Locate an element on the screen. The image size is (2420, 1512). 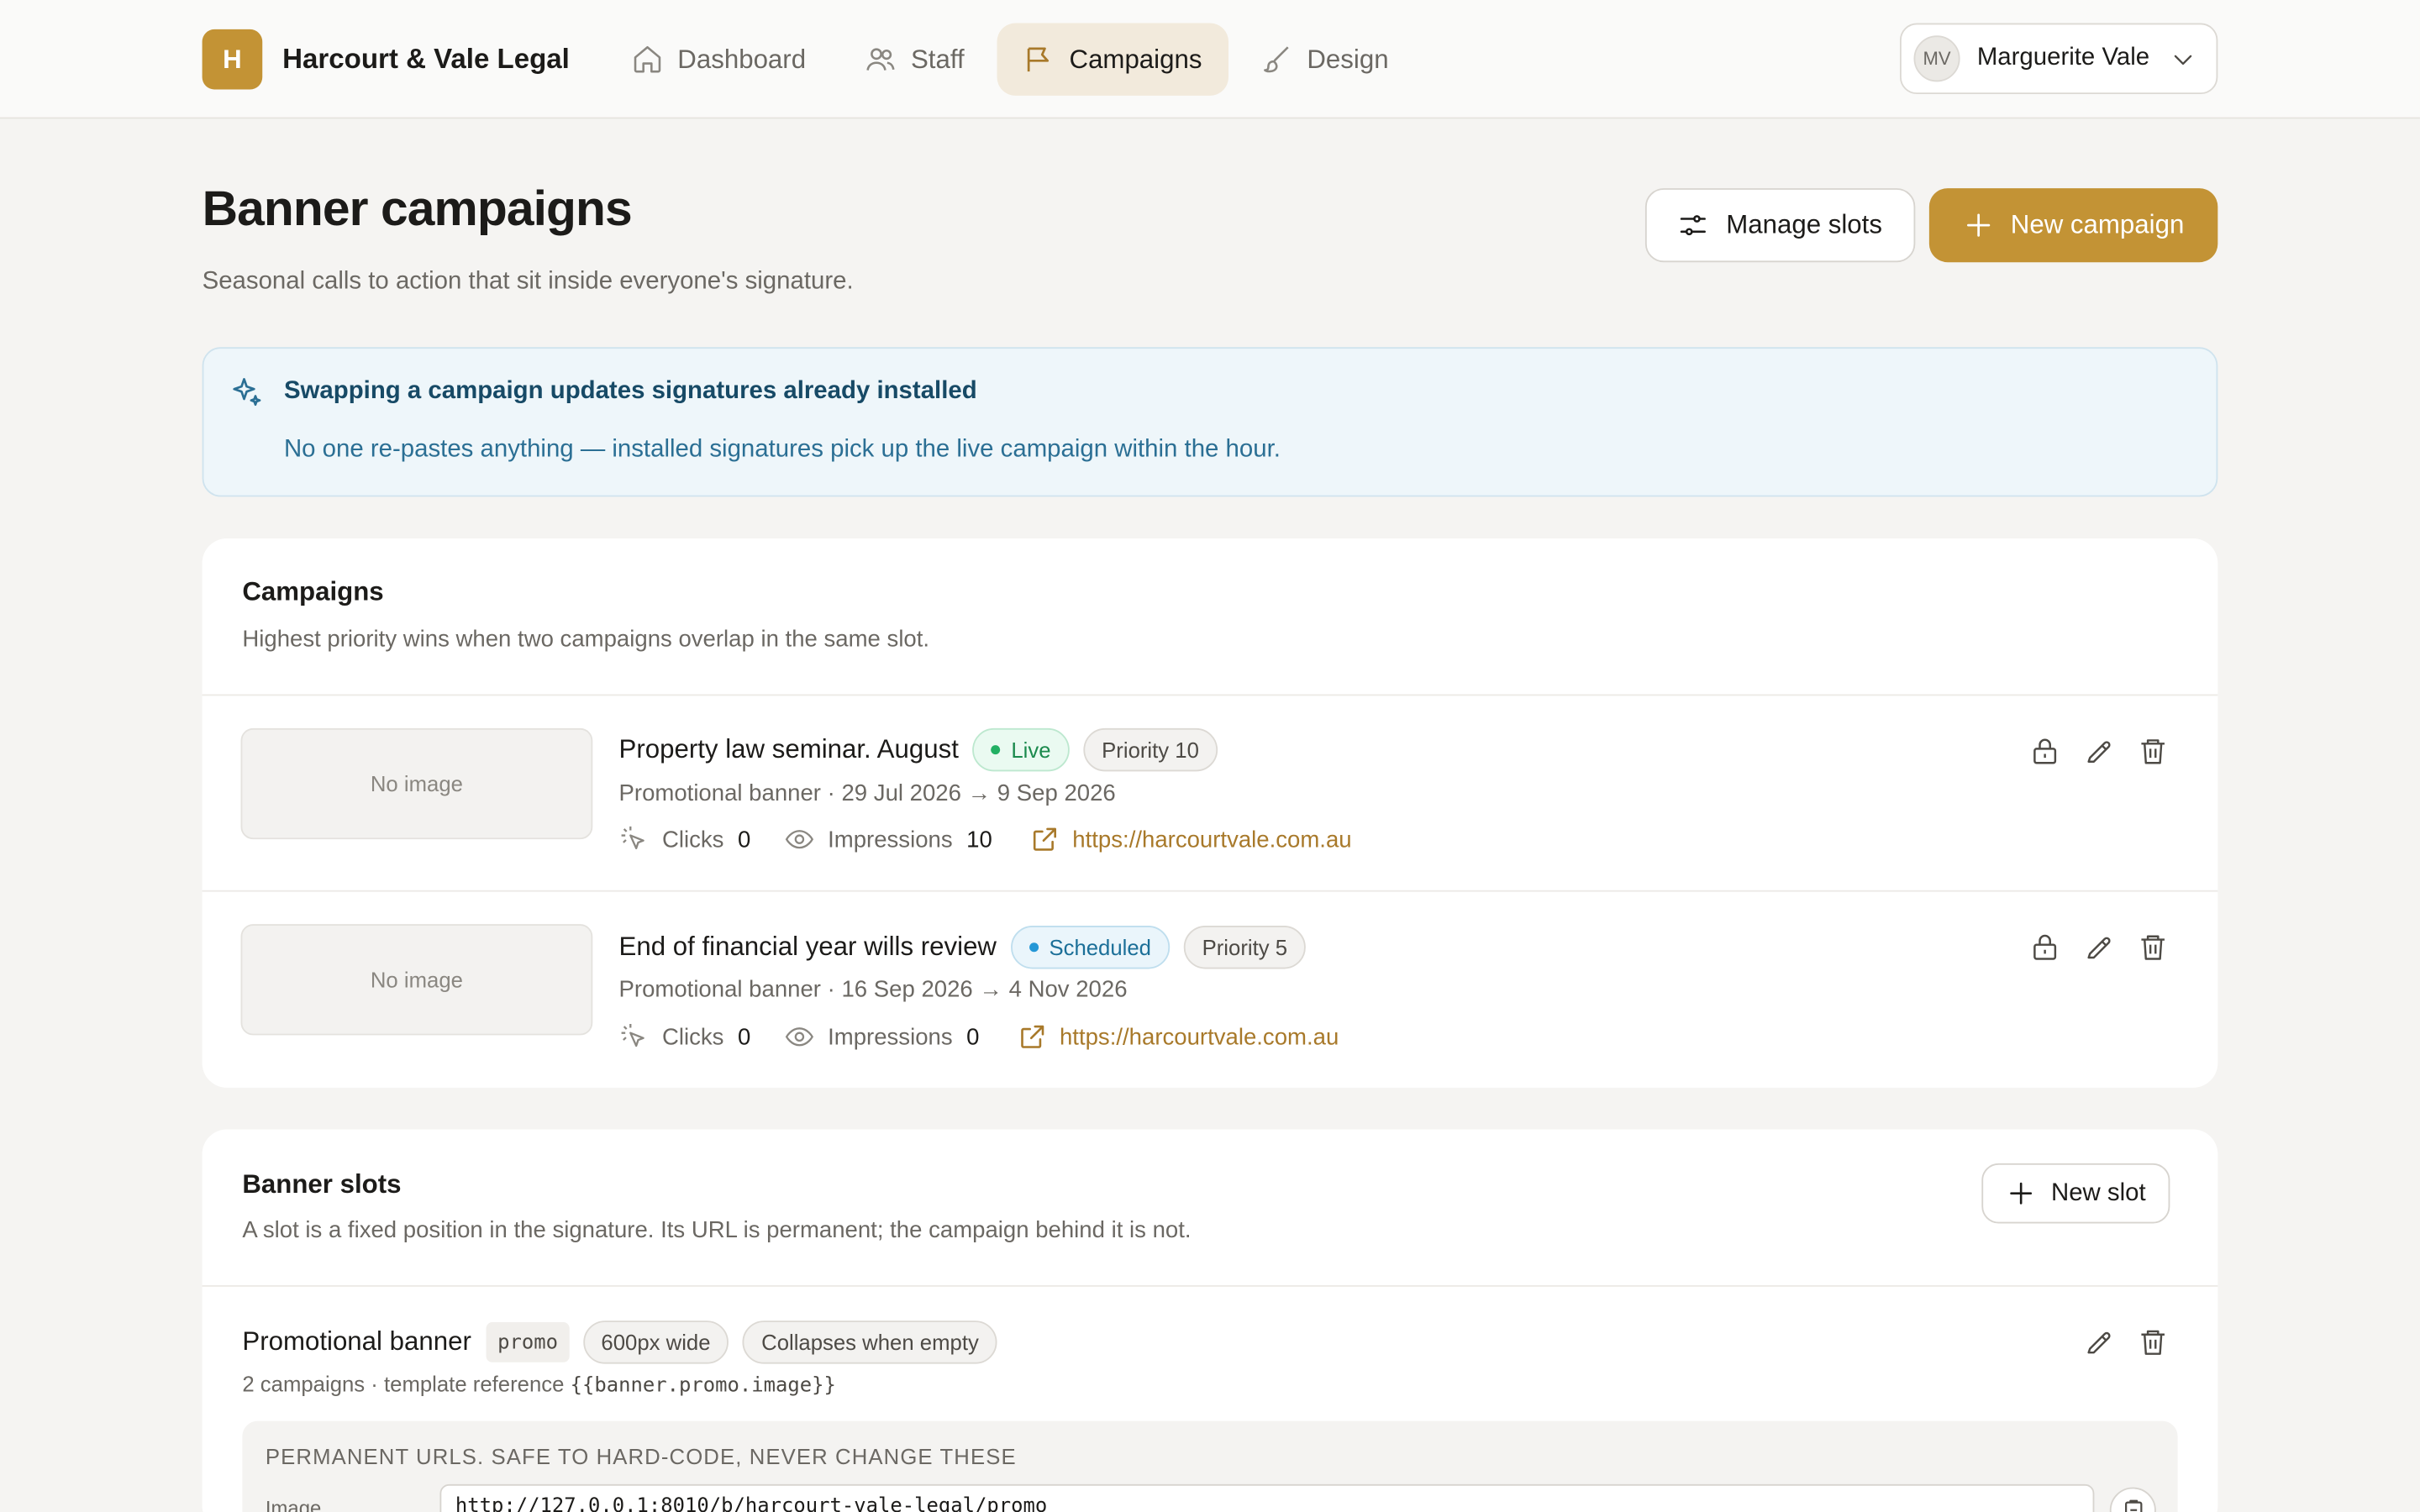
nav-label: Campaigns is located at coordinates (1135, 59).